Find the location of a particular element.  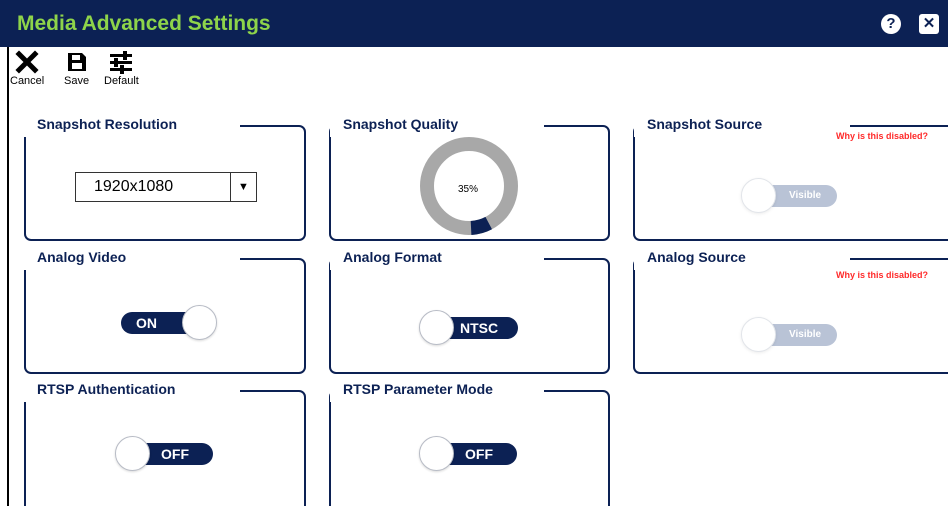

window-title: Media Advanced Settings is located at coordinates (144, 23).